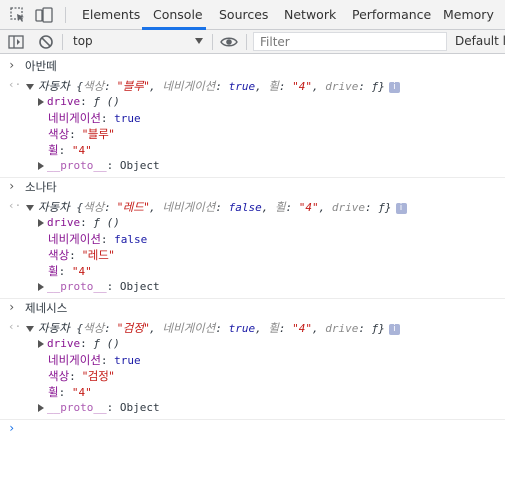 Image resolution: width=505 pixels, height=480 pixels. Describe the element at coordinates (468, 15) in the screenshot. I see `tab-memory: Memory` at that location.